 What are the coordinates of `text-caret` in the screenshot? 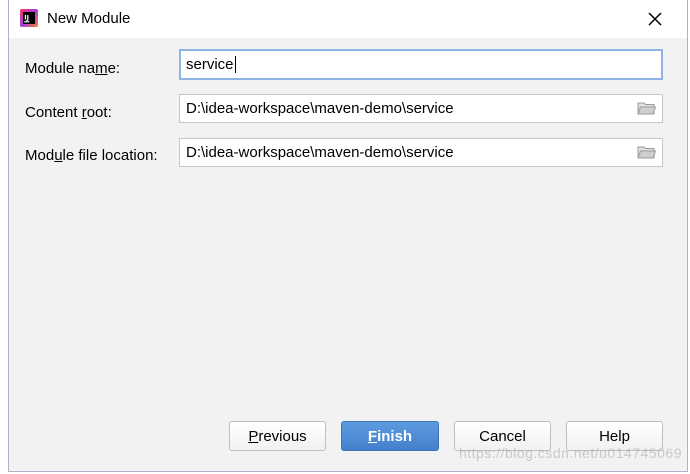 It's located at (235, 64).